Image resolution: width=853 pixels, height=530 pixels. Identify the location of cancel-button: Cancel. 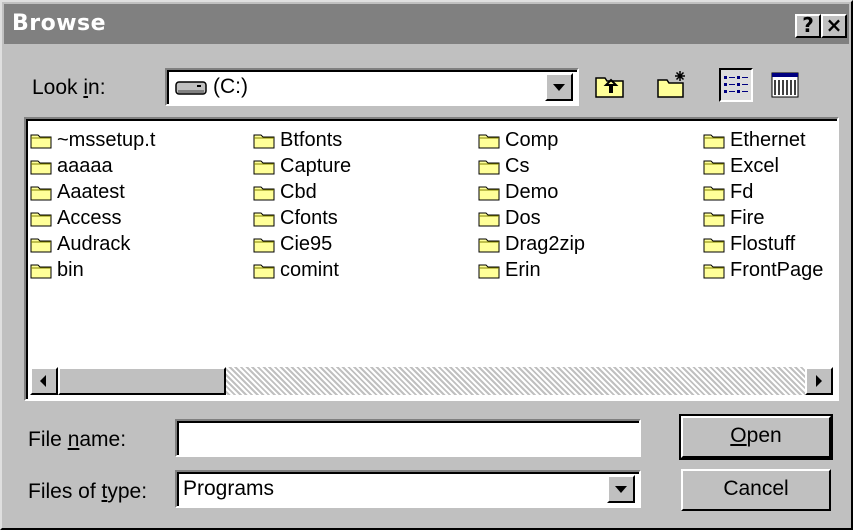
(756, 490).